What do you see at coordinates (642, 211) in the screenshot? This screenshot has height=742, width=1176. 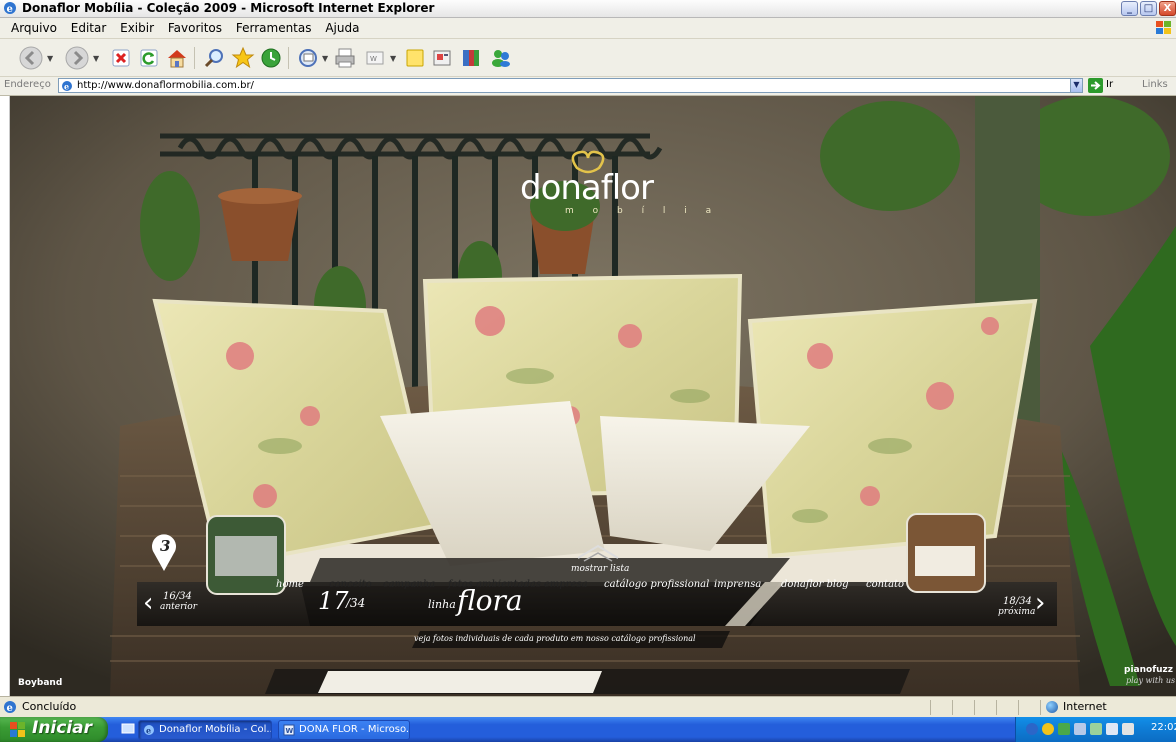 I see `site-logo-subtitle: m o b í l i a` at bounding box center [642, 211].